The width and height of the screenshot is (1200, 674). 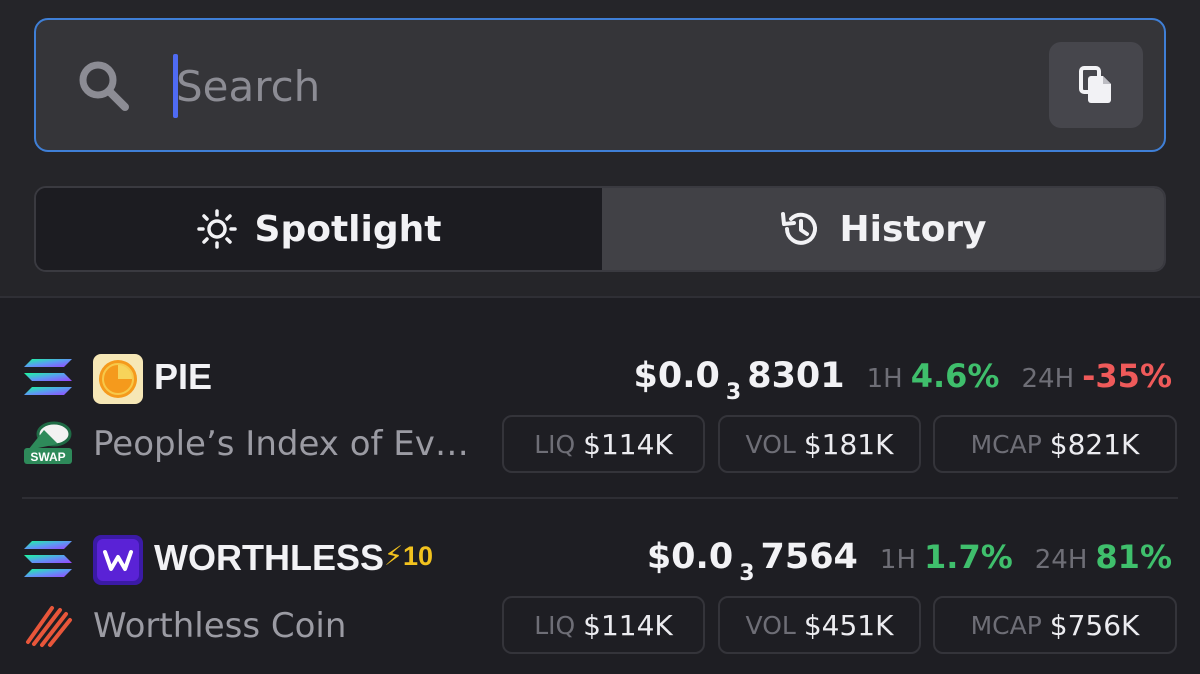 I want to click on pump-dex-icon, so click(x=49, y=626).